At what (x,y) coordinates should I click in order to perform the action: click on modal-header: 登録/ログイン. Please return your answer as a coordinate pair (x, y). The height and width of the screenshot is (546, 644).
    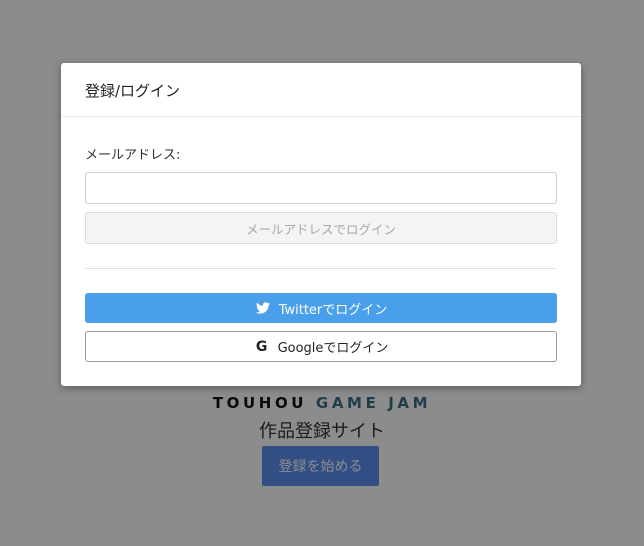
    Looking at the image, I should click on (321, 90).